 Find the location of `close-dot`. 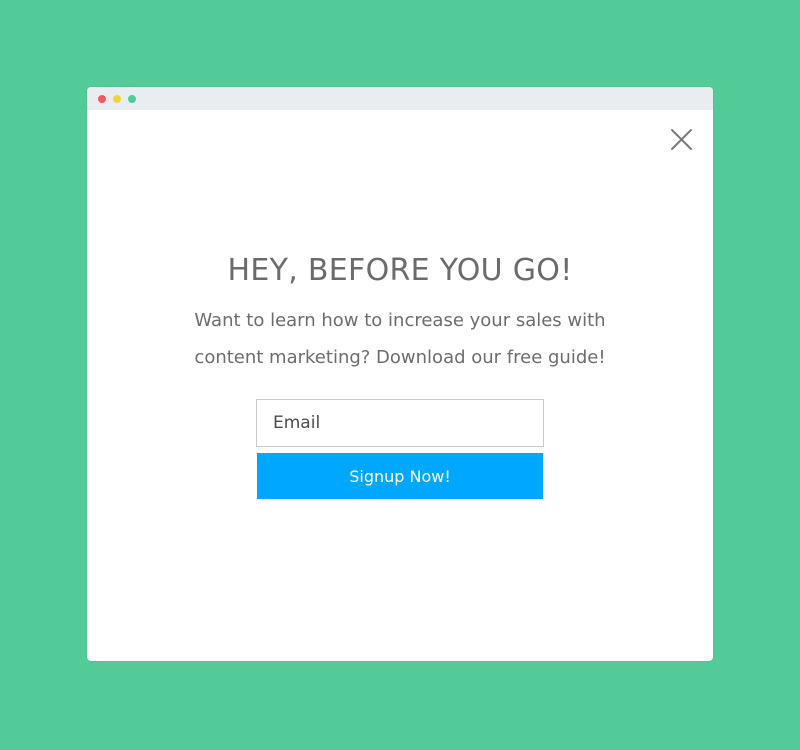

close-dot is located at coordinates (102, 99).